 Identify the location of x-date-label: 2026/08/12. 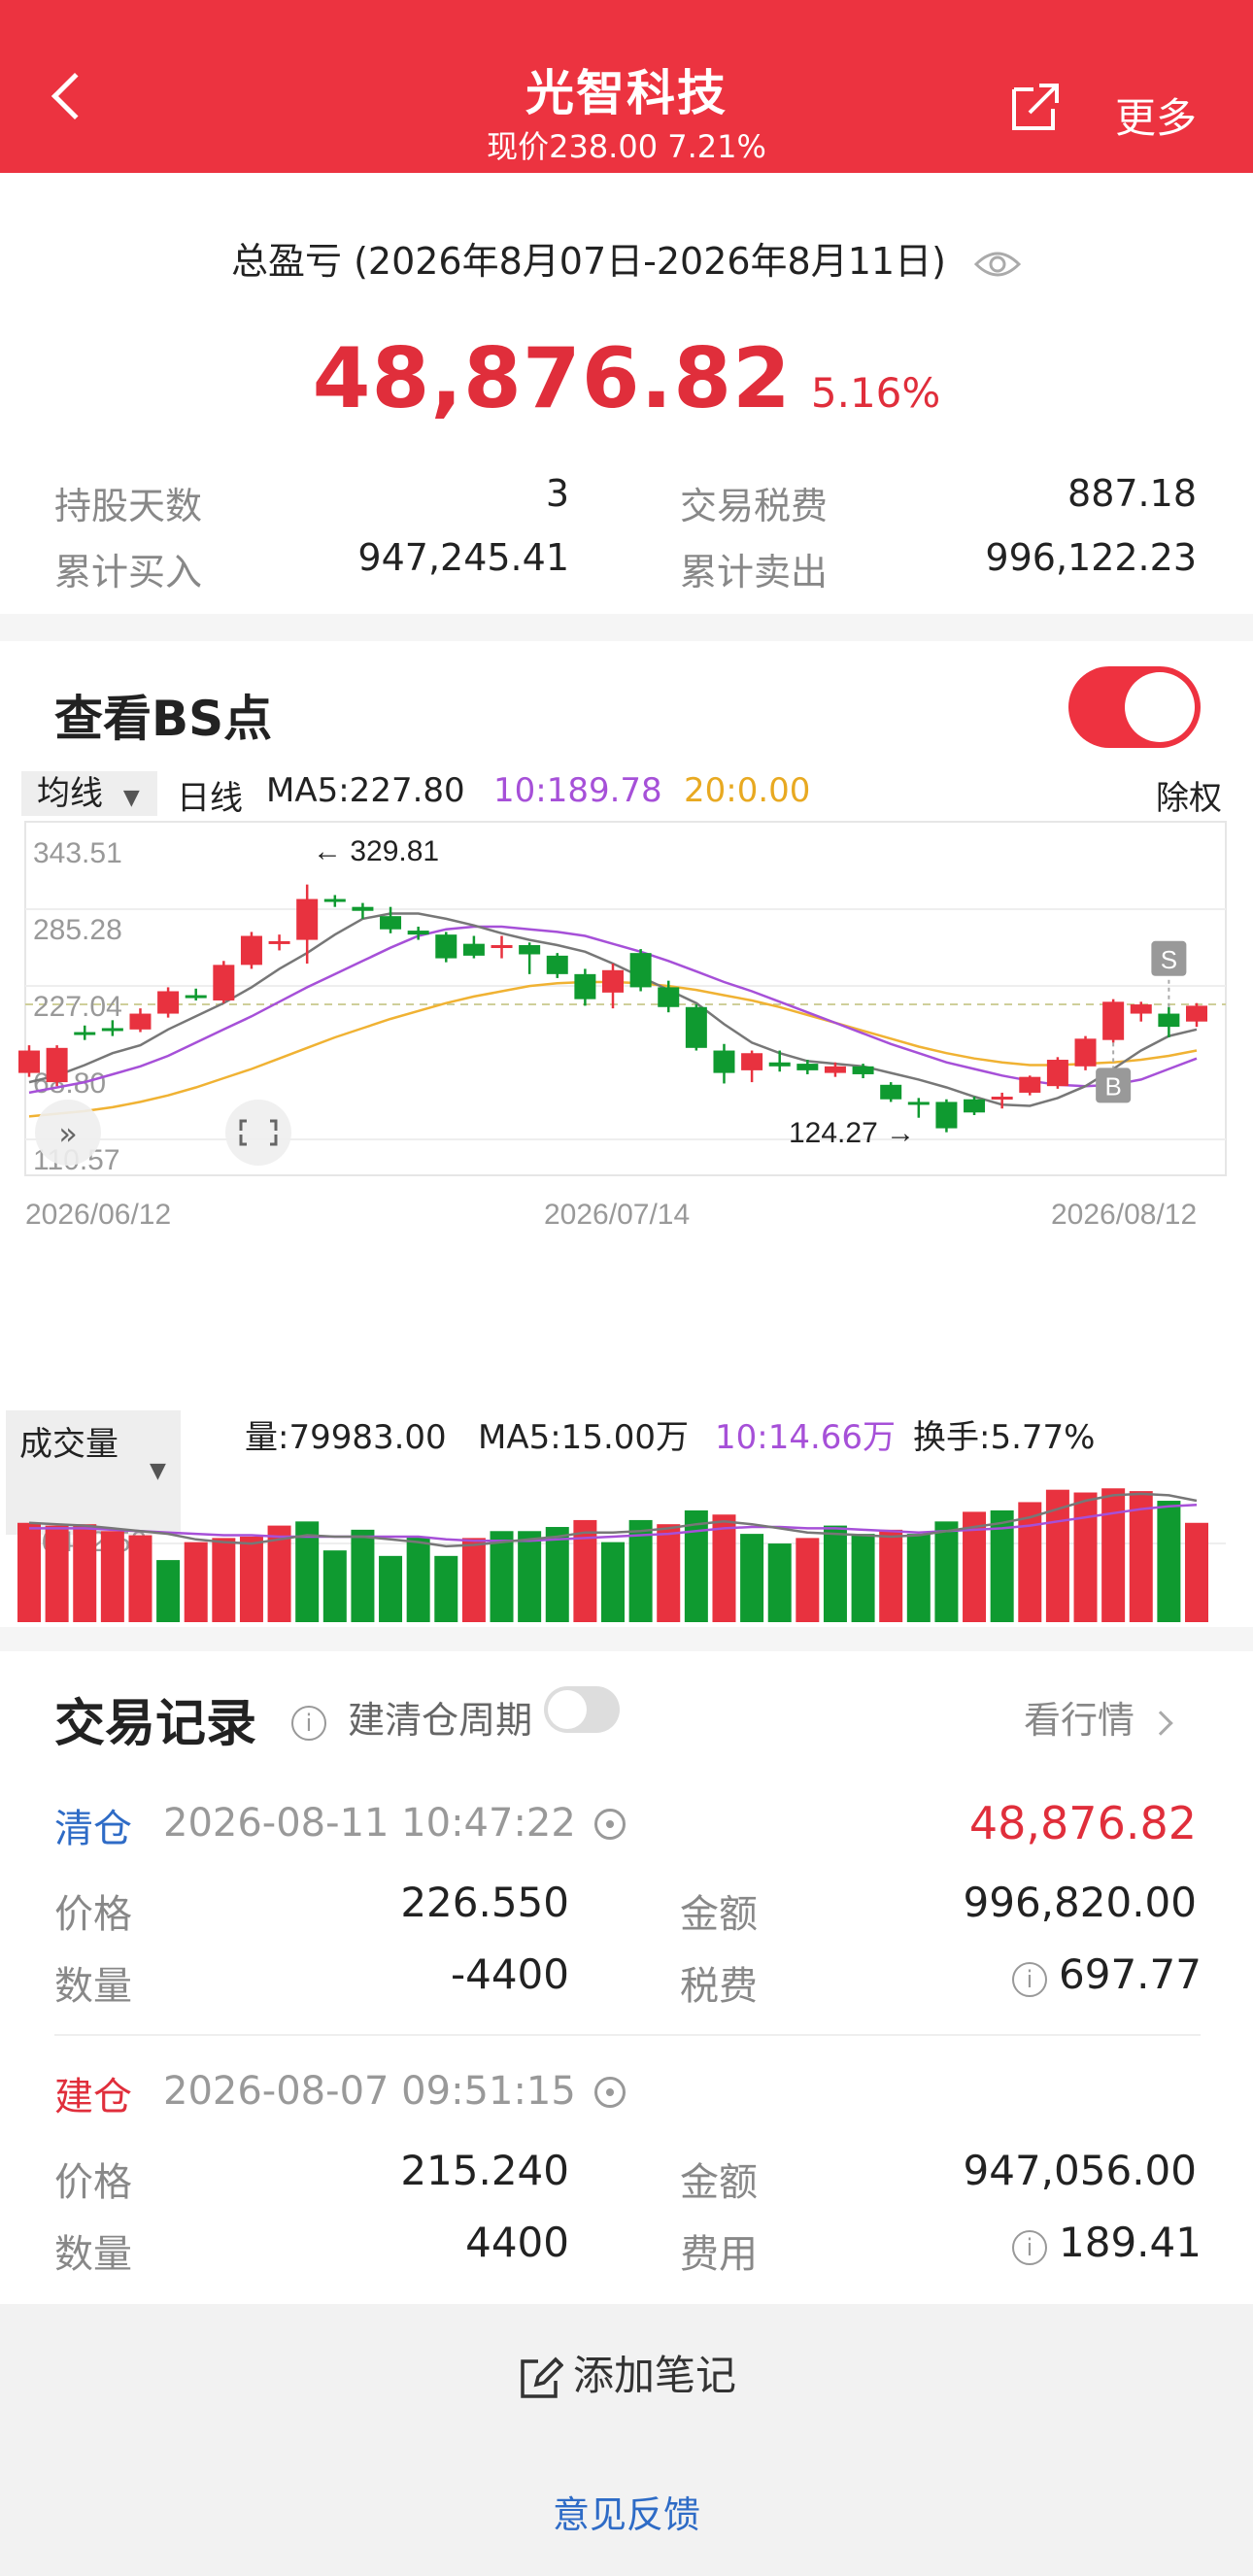
(1124, 1215).